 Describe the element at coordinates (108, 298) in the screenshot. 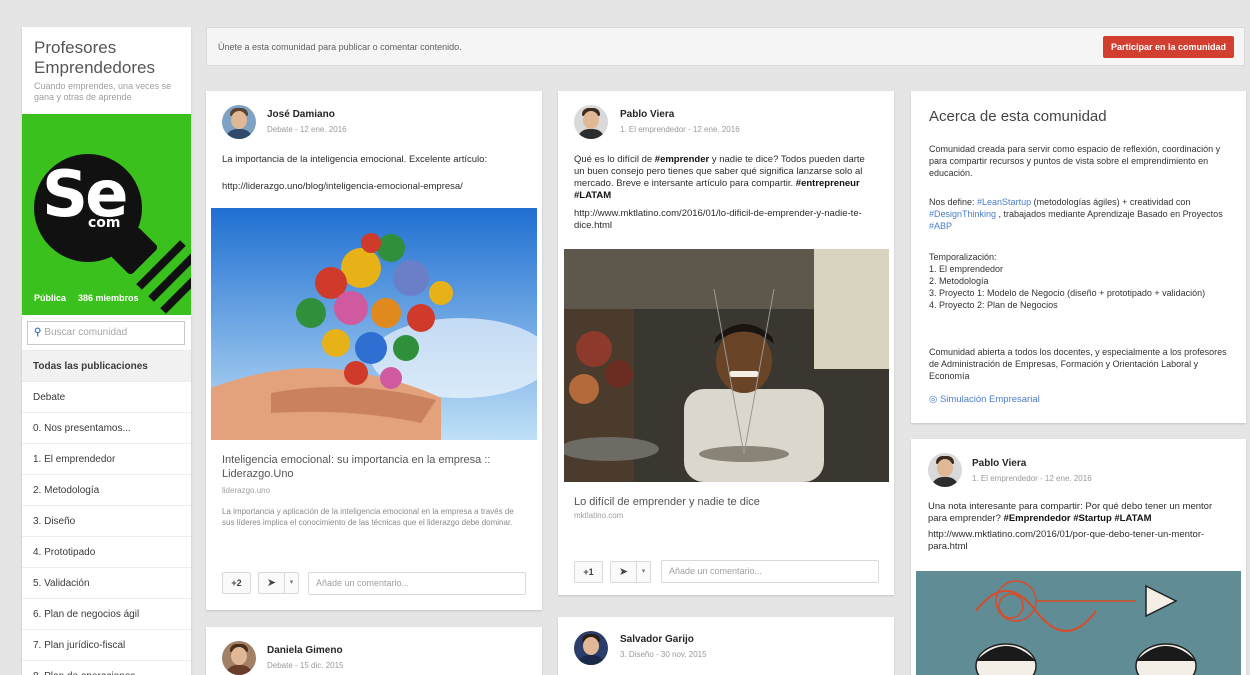

I see `member-count: 386 miembros` at that location.